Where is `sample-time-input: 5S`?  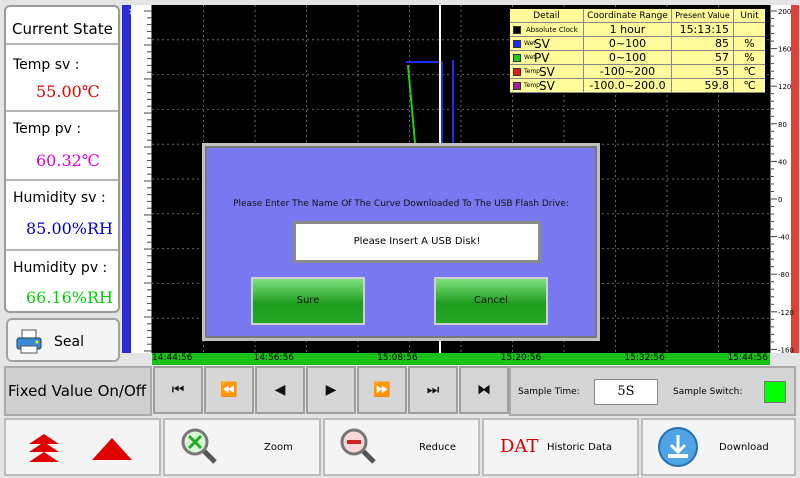
sample-time-input: 5S is located at coordinates (626, 392).